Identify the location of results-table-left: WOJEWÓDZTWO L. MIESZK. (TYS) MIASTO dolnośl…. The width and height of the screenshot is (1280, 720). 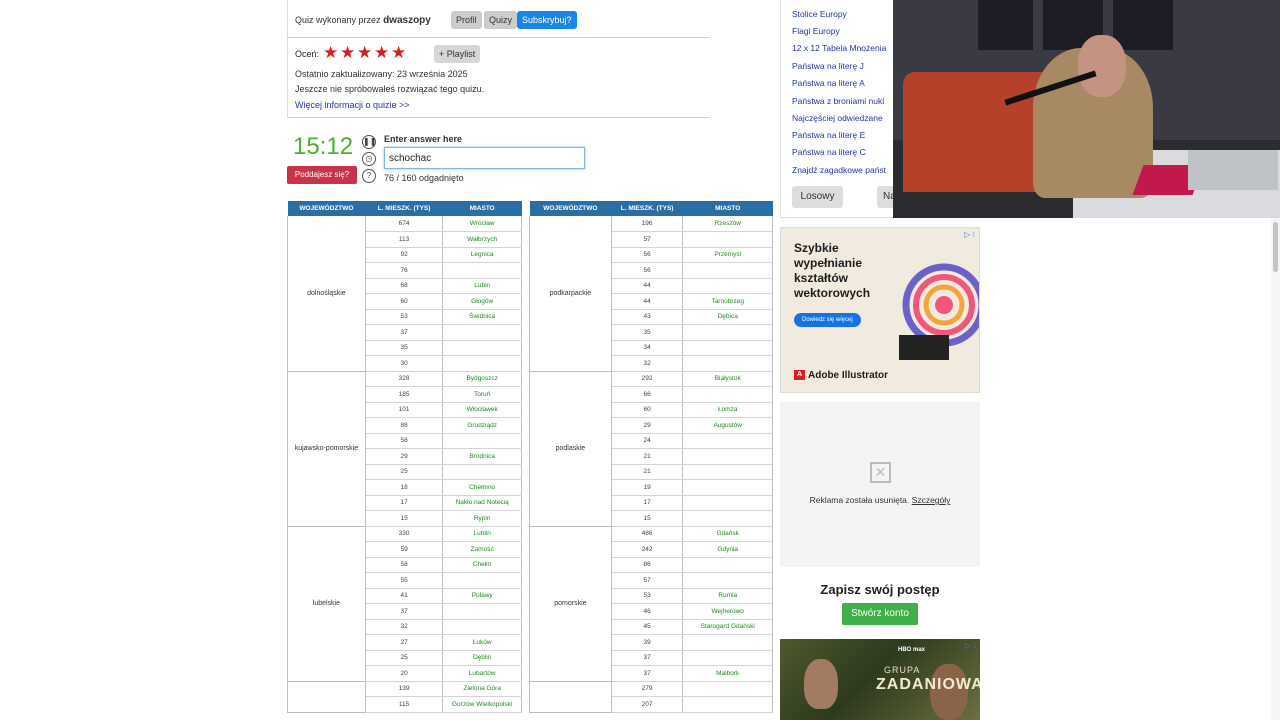
(404, 457).